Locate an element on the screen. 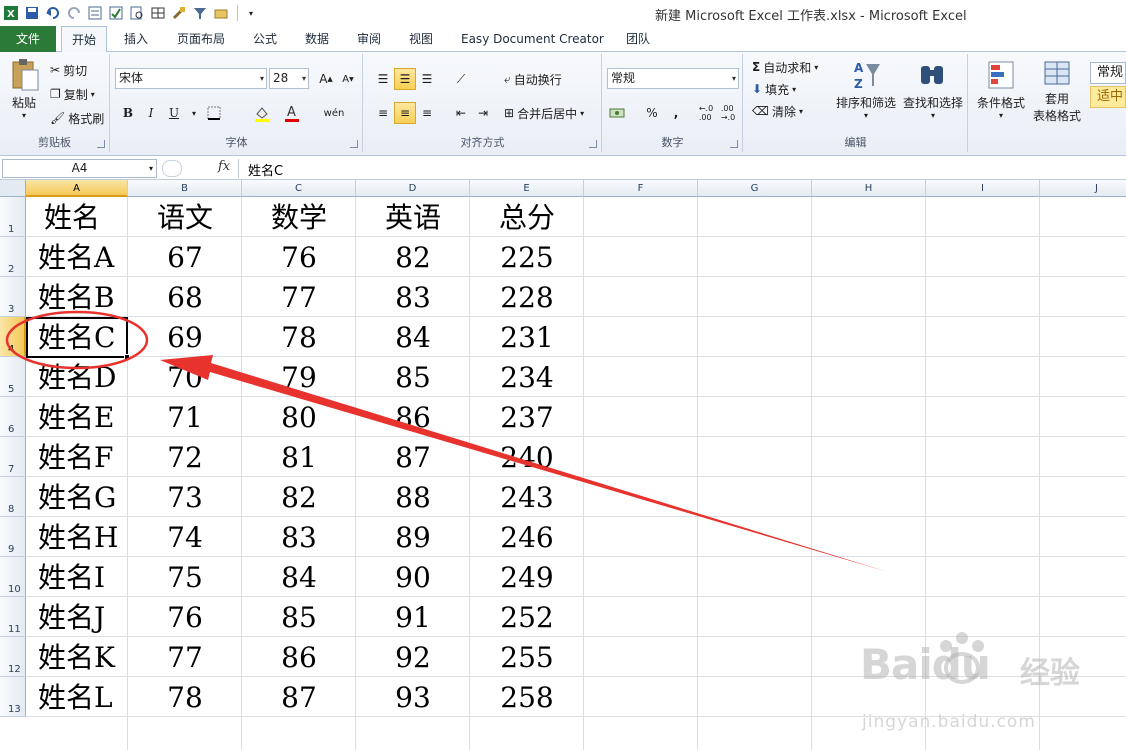 The height and width of the screenshot is (750, 1126). tab-data: 数据 is located at coordinates (317, 39).